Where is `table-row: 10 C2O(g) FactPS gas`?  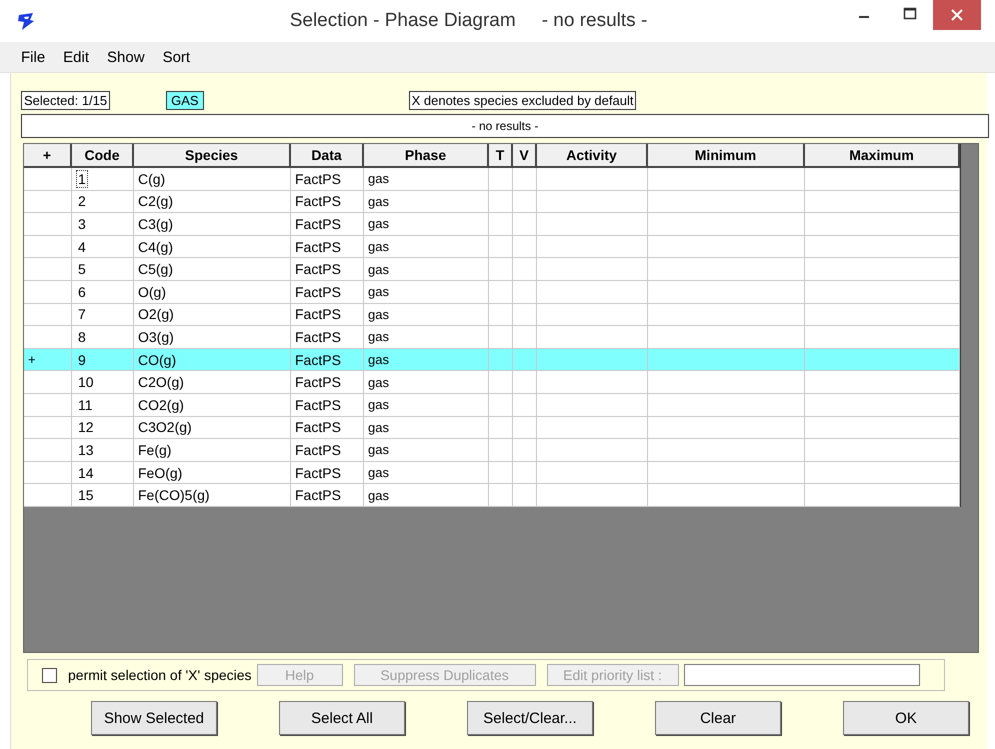
table-row: 10 C2O(g) FactPS gas is located at coordinates (492, 382).